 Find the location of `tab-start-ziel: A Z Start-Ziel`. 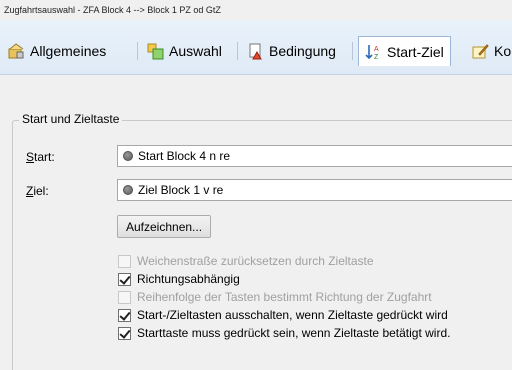

tab-start-ziel: A Z Start-Ziel is located at coordinates (404, 51).